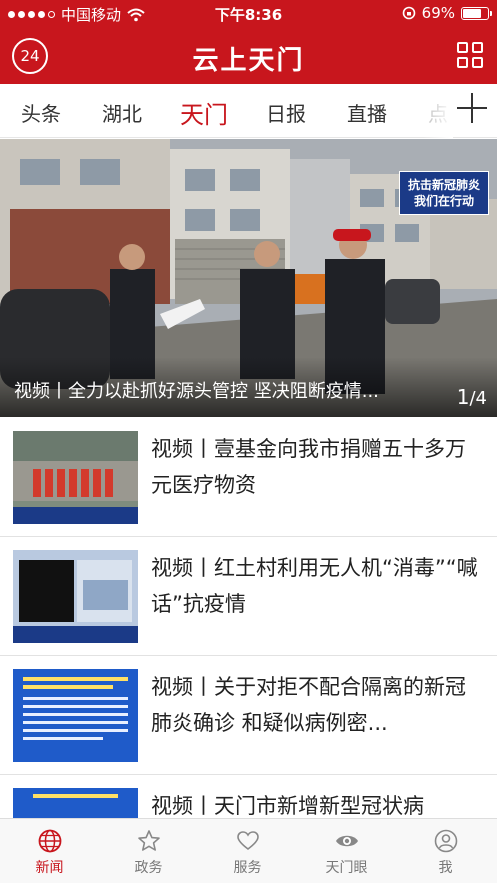 Image resolution: width=497 pixels, height=883 pixels. Describe the element at coordinates (308, 467) in the screenshot. I see `news-title: 视频丨壹基金向我市捐赠五十多万元医疗物资` at that location.